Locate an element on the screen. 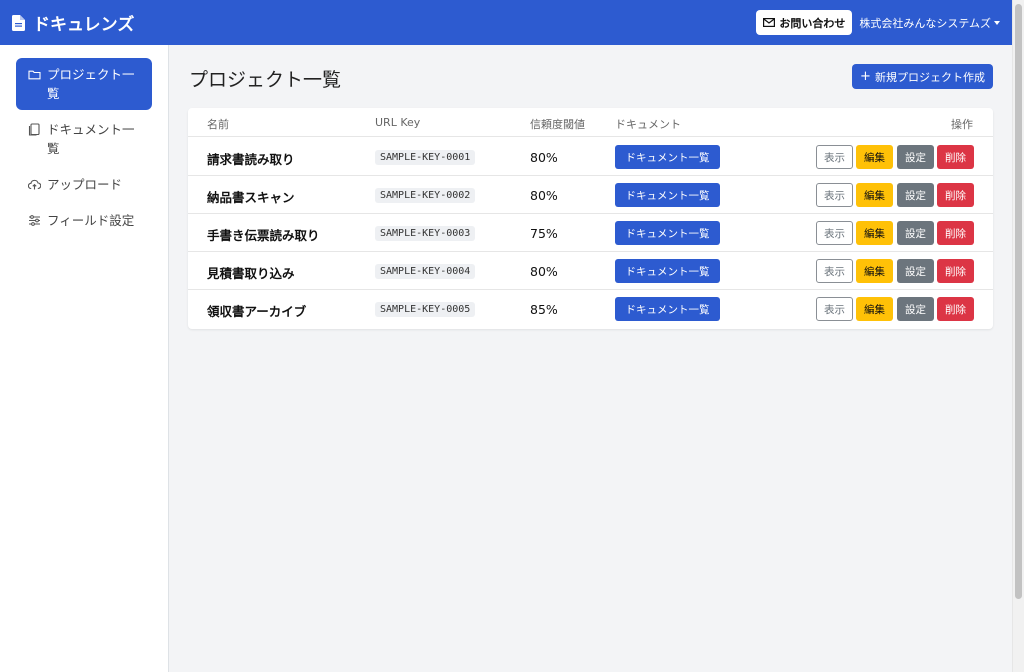 Image resolution: width=1024 pixels, height=672 pixels. page-title: プロジェクト一覧 is located at coordinates (265, 80).